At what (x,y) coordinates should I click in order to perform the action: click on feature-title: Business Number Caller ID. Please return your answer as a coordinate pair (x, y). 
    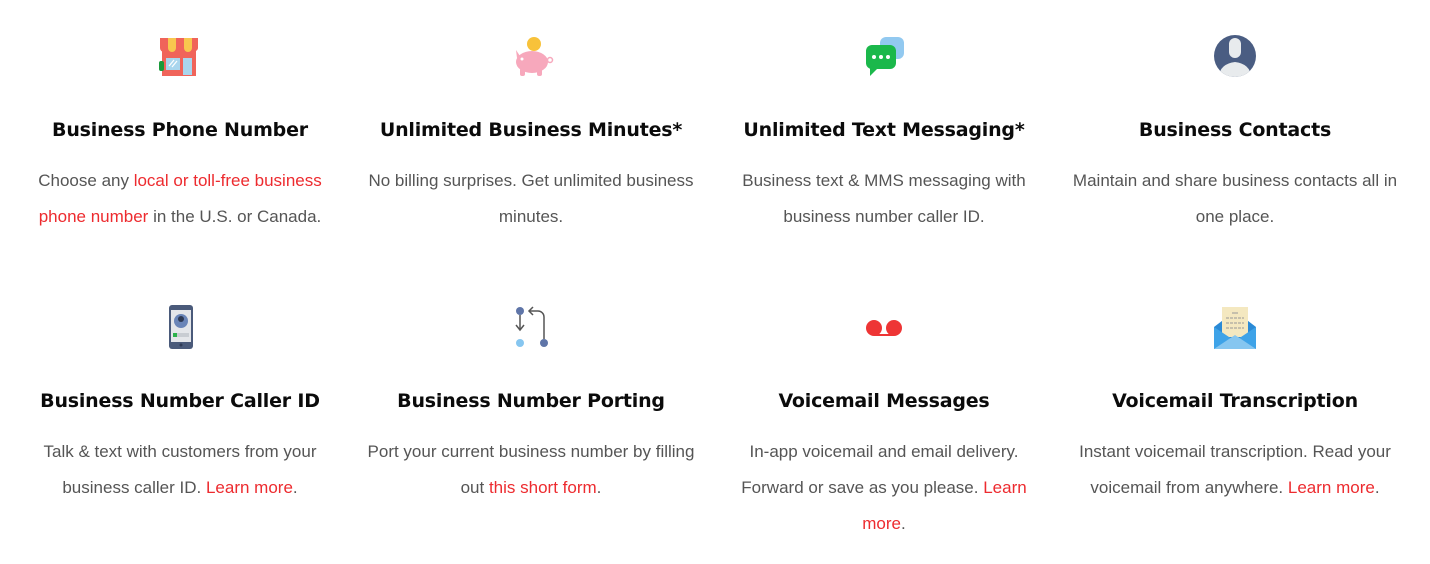
    Looking at the image, I should click on (180, 401).